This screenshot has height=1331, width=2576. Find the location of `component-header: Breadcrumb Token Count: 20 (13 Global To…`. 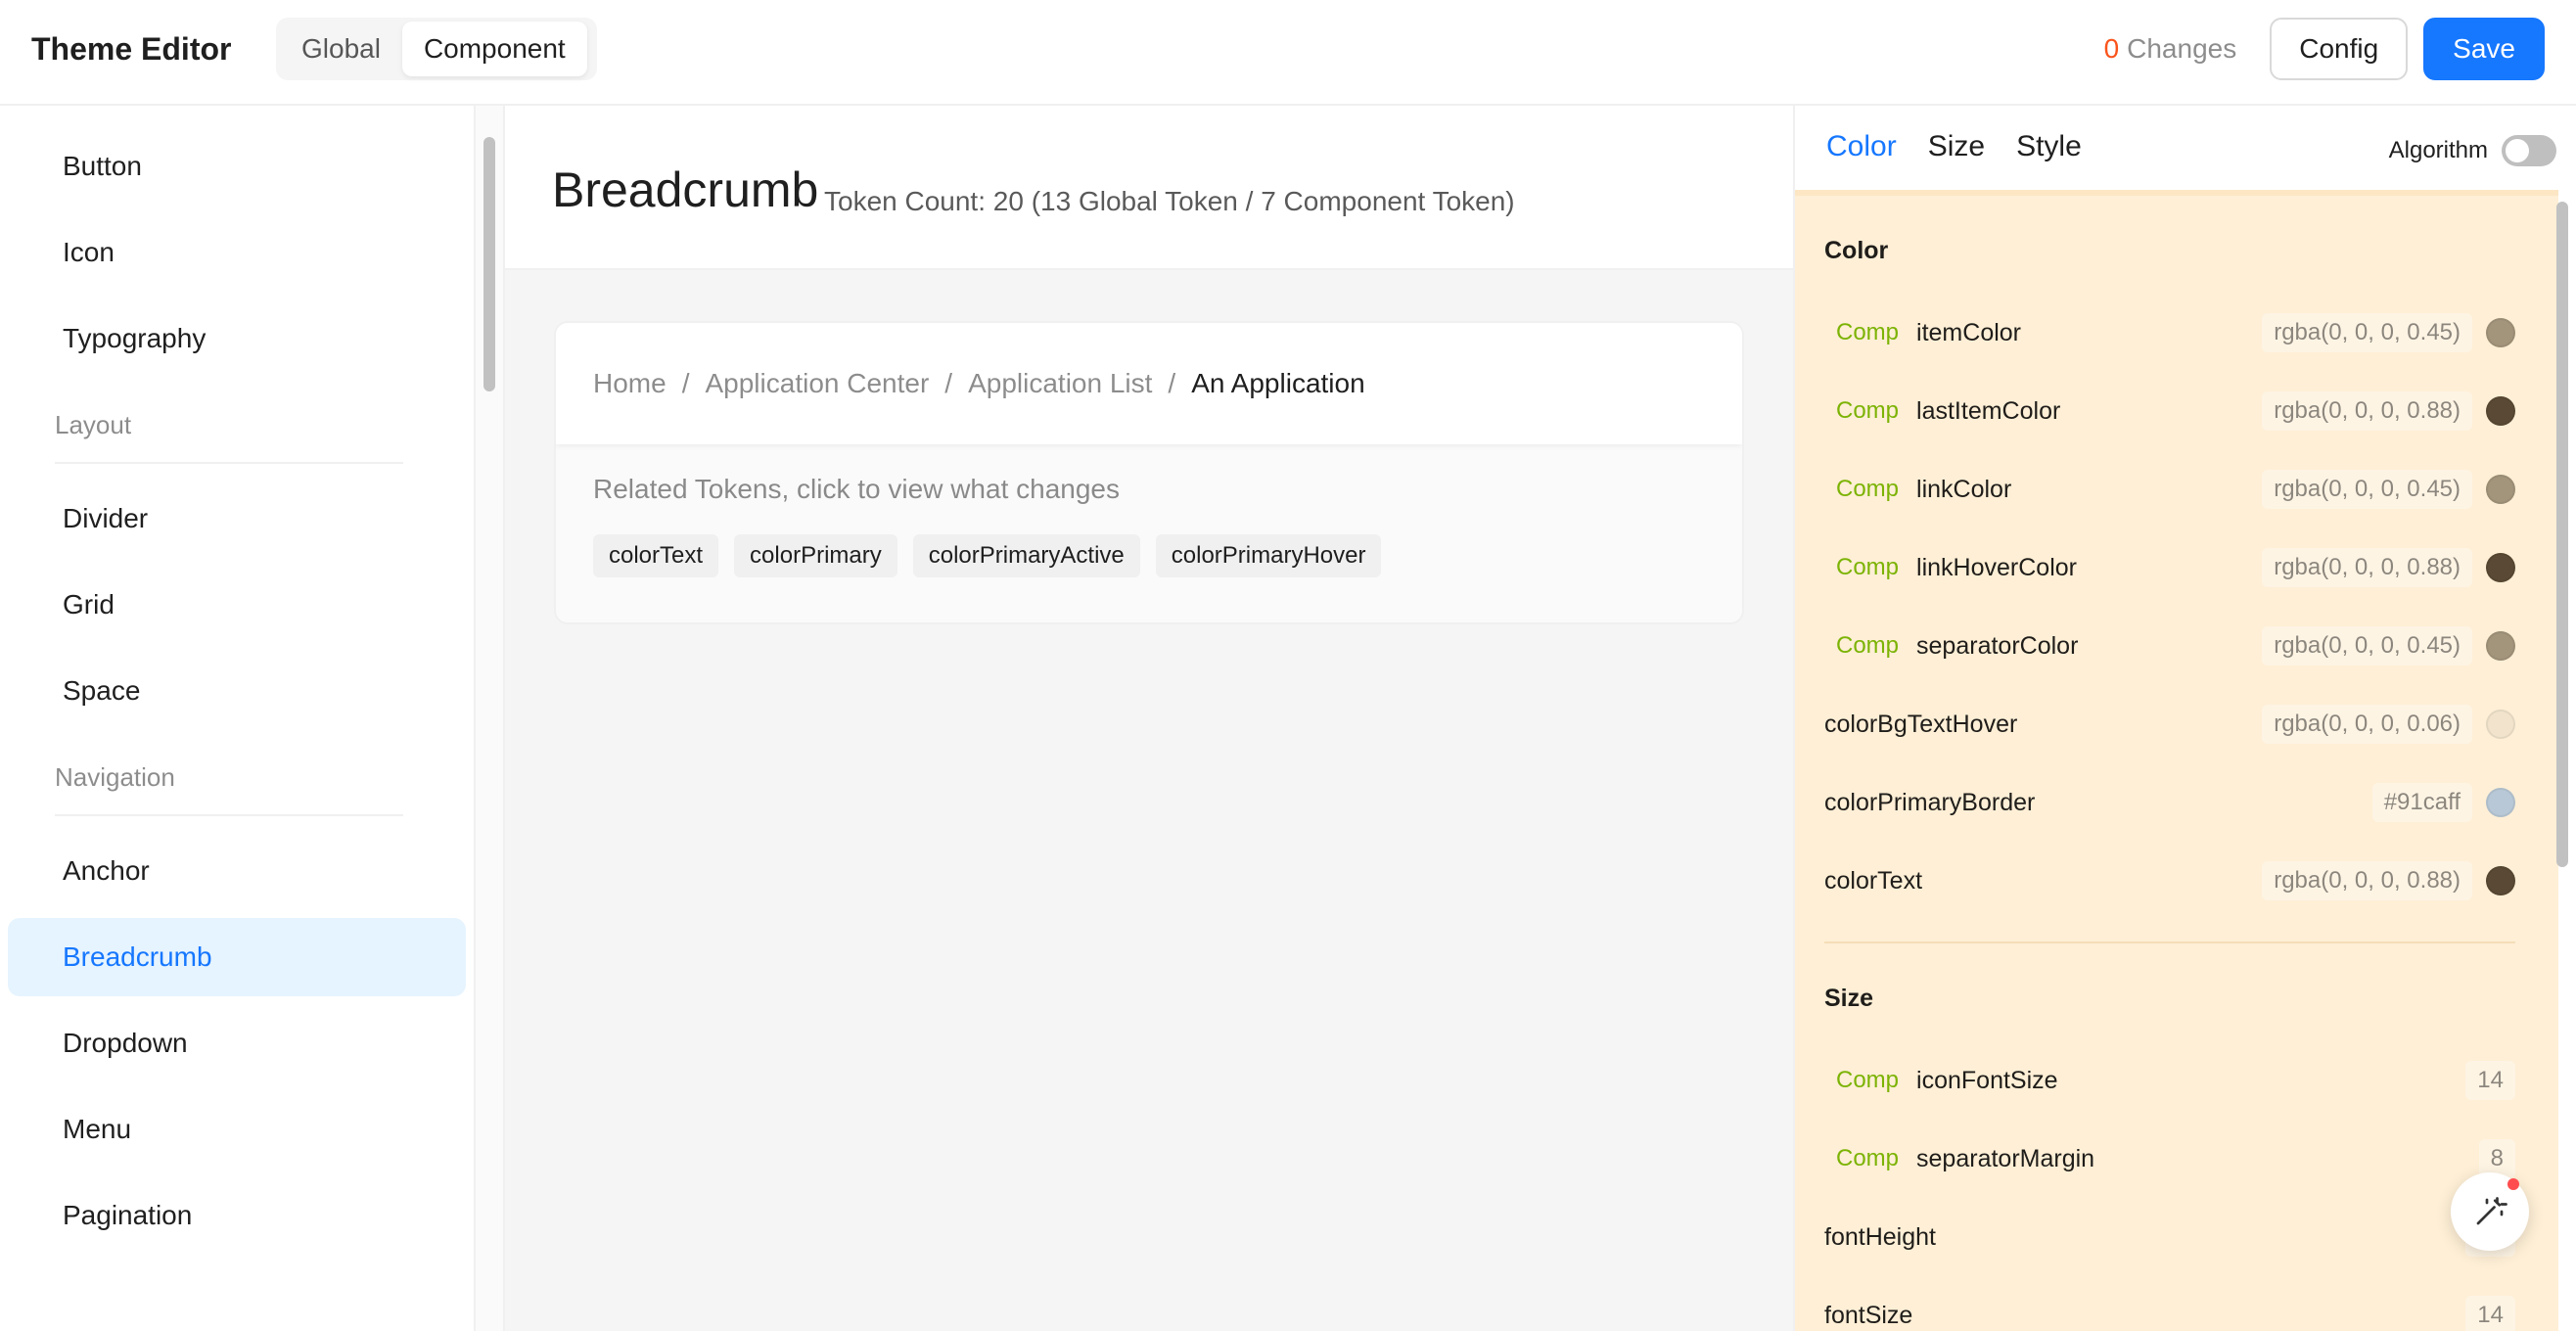

component-header: Breadcrumb Token Count: 20 (13 Global To… is located at coordinates (1149, 188).